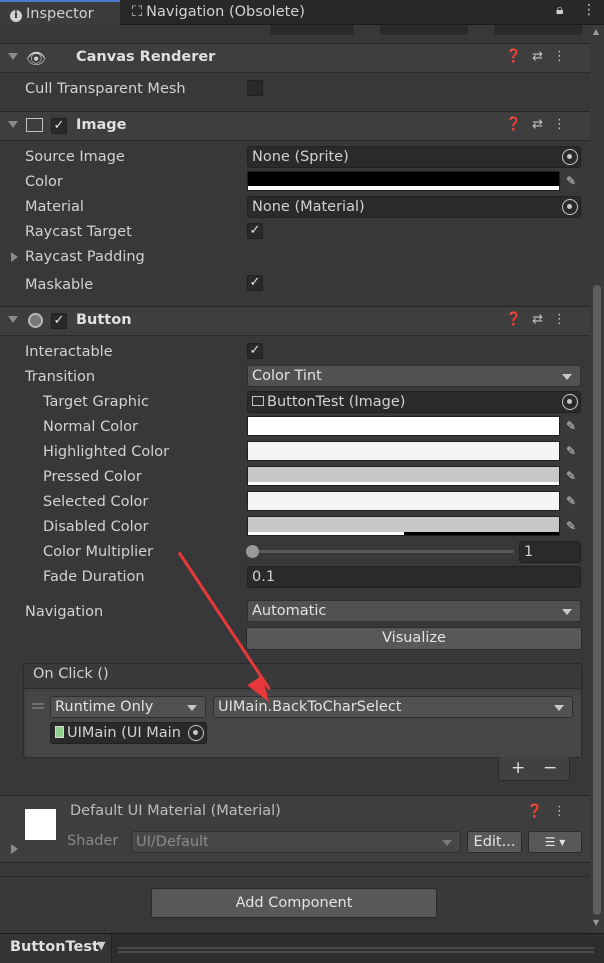 This screenshot has height=963, width=604. I want to click on cull-transparent-mesh-checkbox, so click(255, 88).